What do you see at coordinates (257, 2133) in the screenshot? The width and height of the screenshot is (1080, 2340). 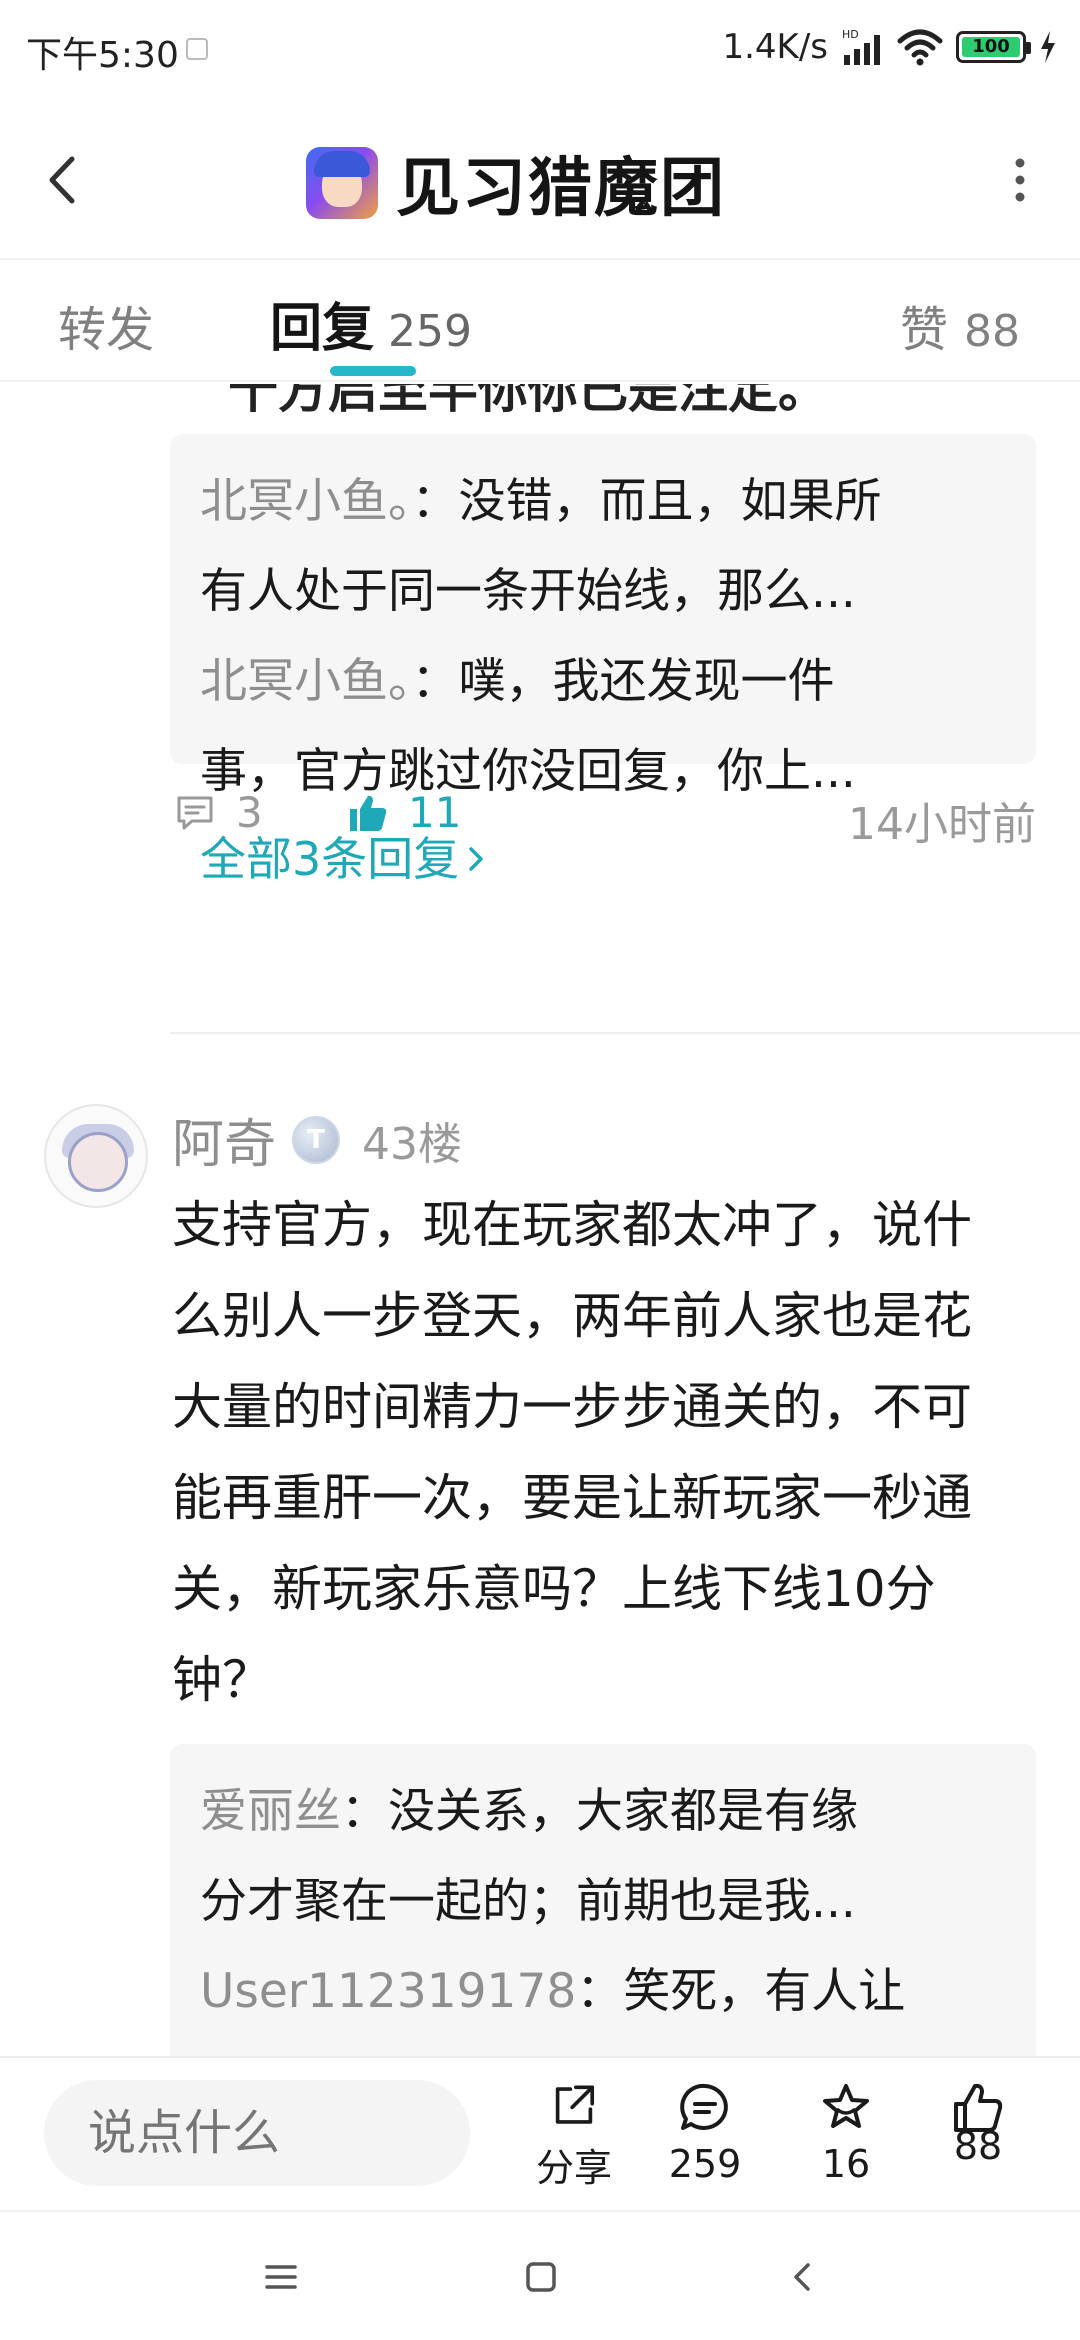 I see `comment-input` at bounding box center [257, 2133].